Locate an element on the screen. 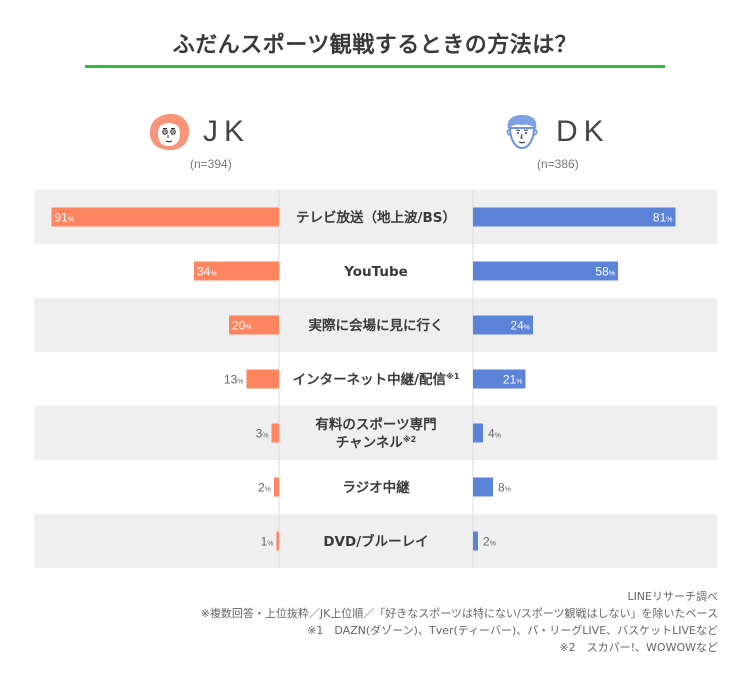 This screenshot has width=750, height=675. category-label: 有料のスポーツ専門 is located at coordinates (375, 424).